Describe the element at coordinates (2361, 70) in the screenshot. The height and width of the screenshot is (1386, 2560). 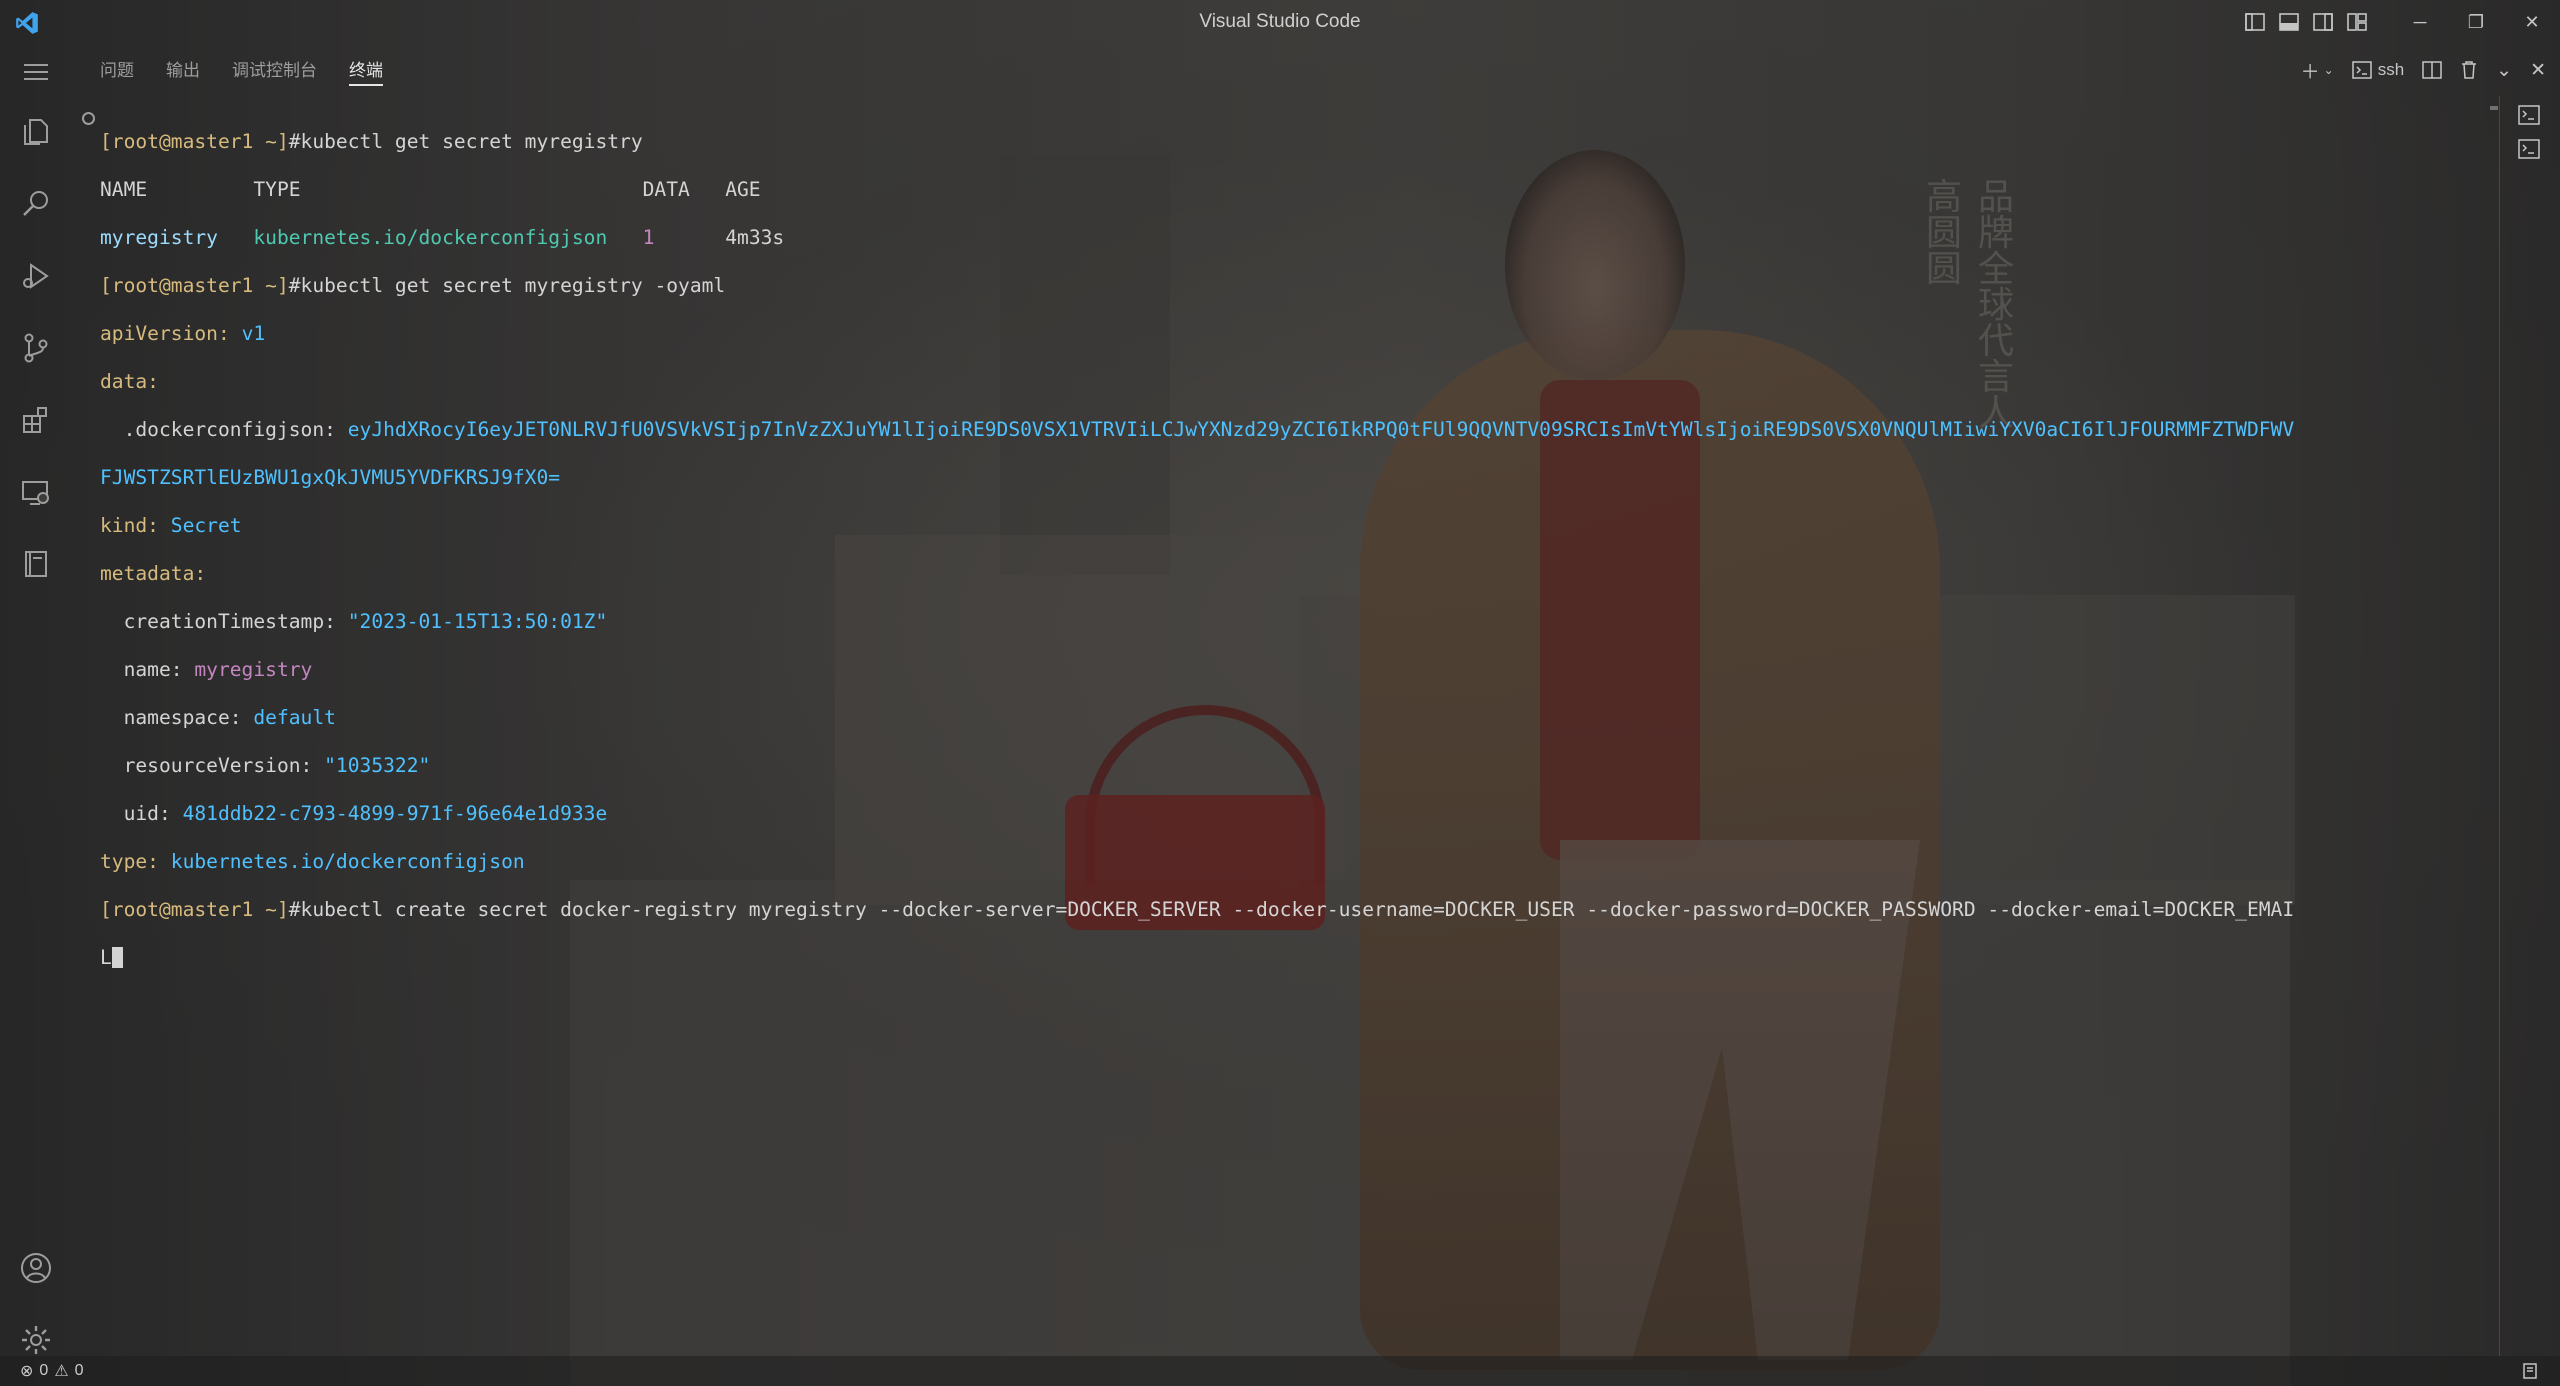
I see `terminal-icon` at that location.